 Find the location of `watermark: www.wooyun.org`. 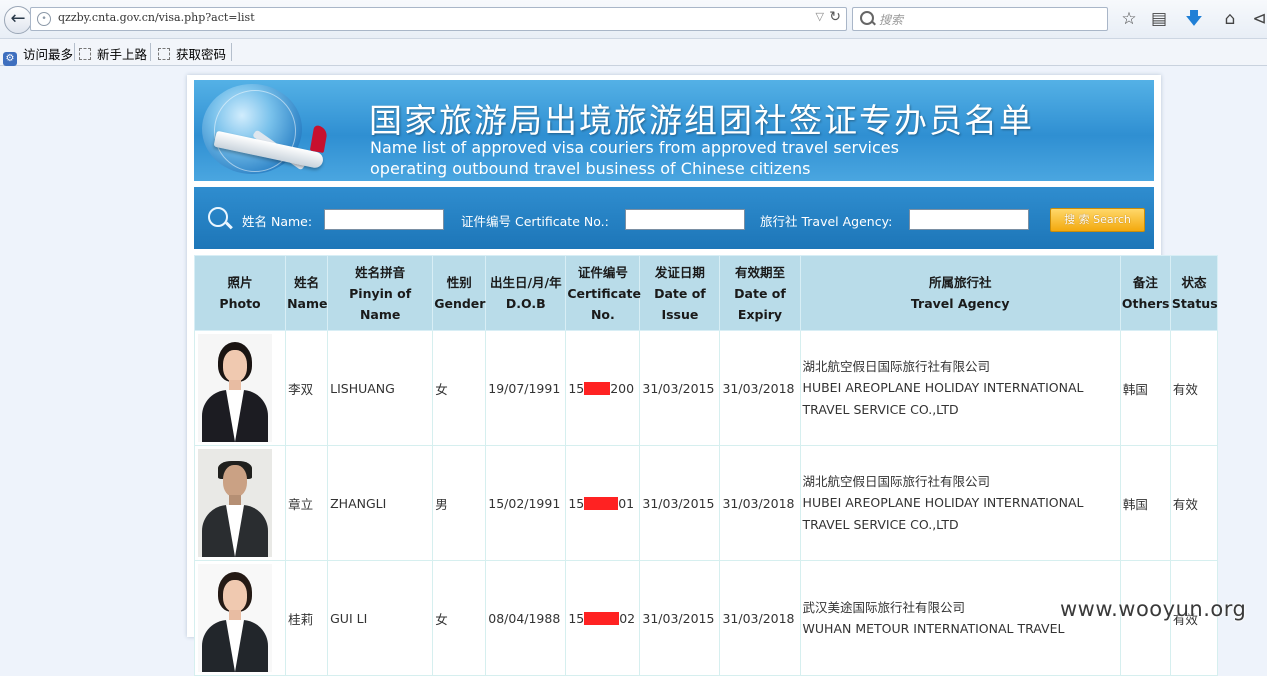

watermark: www.wooyun.org is located at coordinates (1153, 609).